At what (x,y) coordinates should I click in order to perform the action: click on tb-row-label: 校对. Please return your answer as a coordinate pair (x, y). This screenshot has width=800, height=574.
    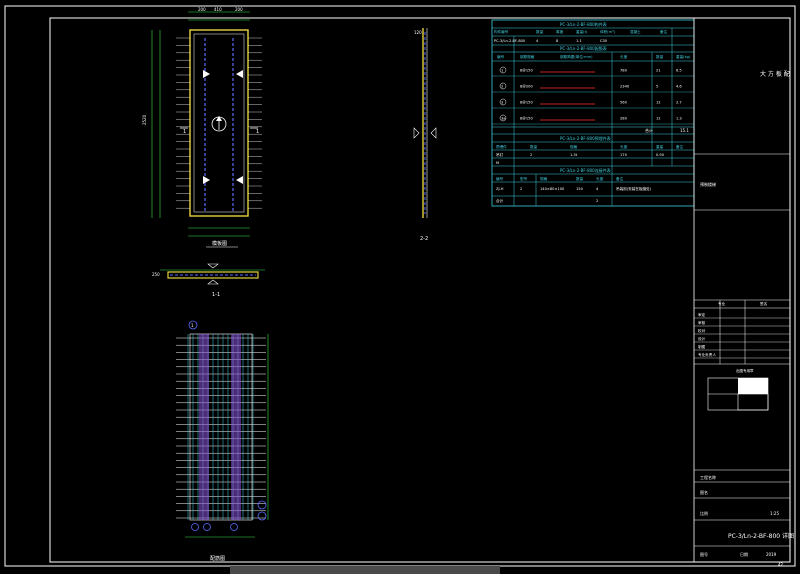
    Looking at the image, I should click on (702, 330).